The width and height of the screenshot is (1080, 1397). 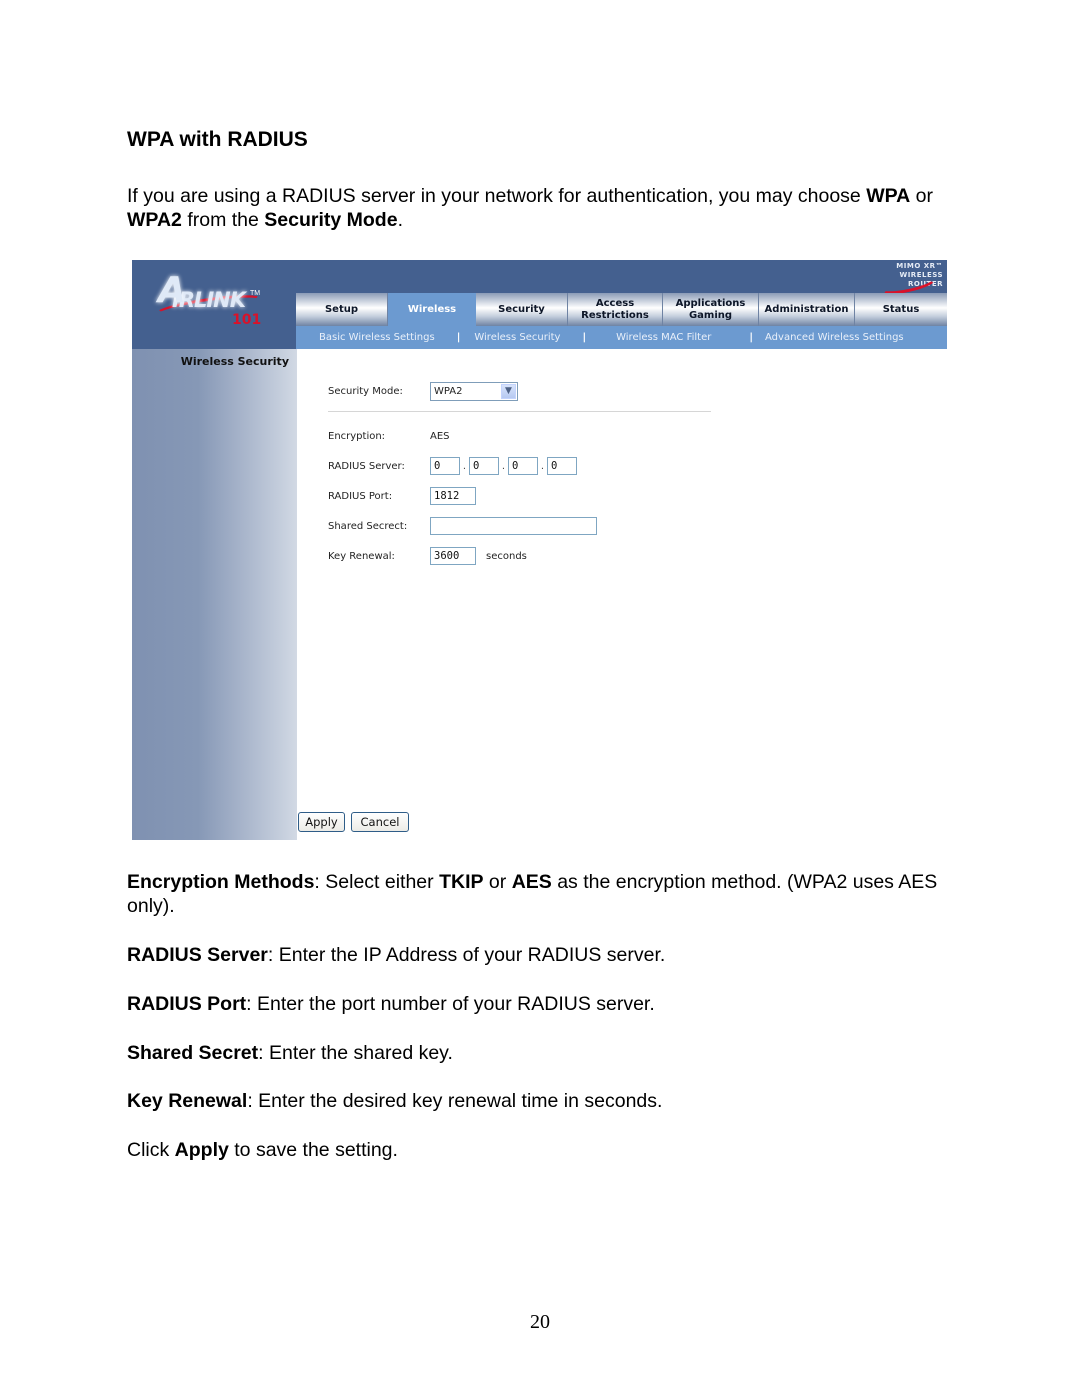 I want to click on intro-security-mode: Security Mode, so click(x=331, y=220).